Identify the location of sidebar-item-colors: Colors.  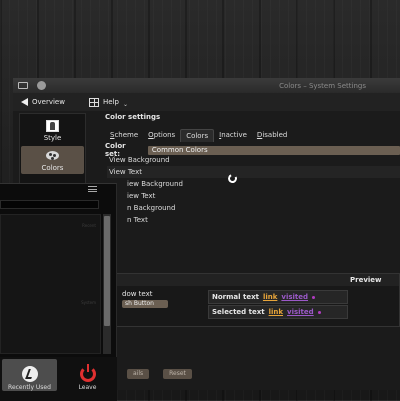
(52, 160).